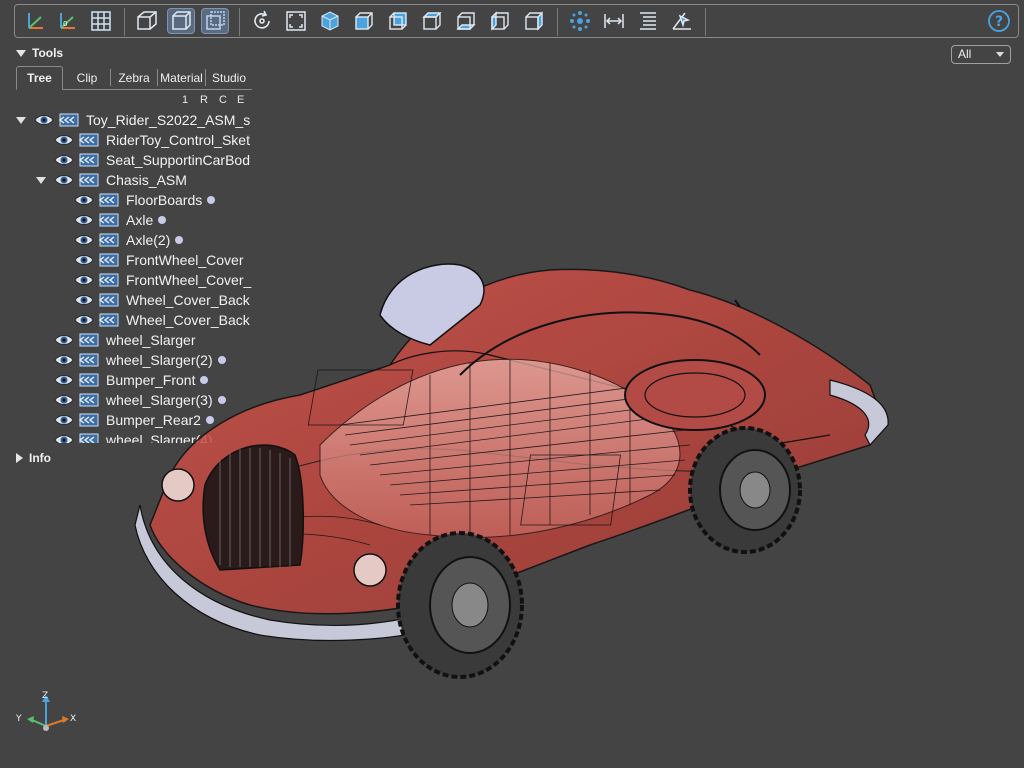  Describe the element at coordinates (398, 21) in the screenshot. I see `rear-view-icon` at that location.